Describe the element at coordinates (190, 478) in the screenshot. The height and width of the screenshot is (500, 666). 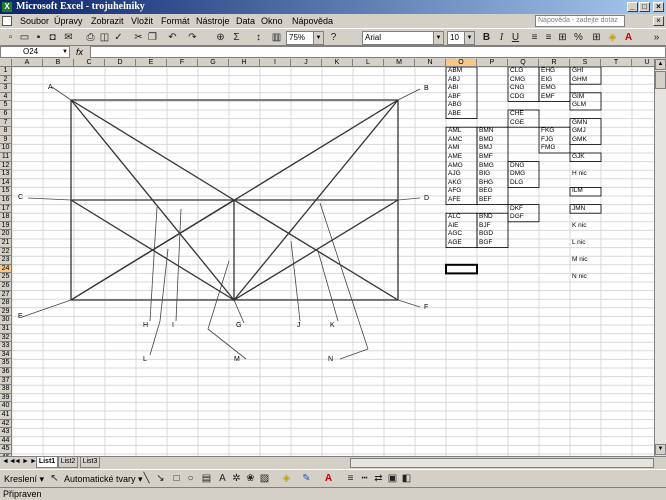
I see `oval-icon: ○` at that location.